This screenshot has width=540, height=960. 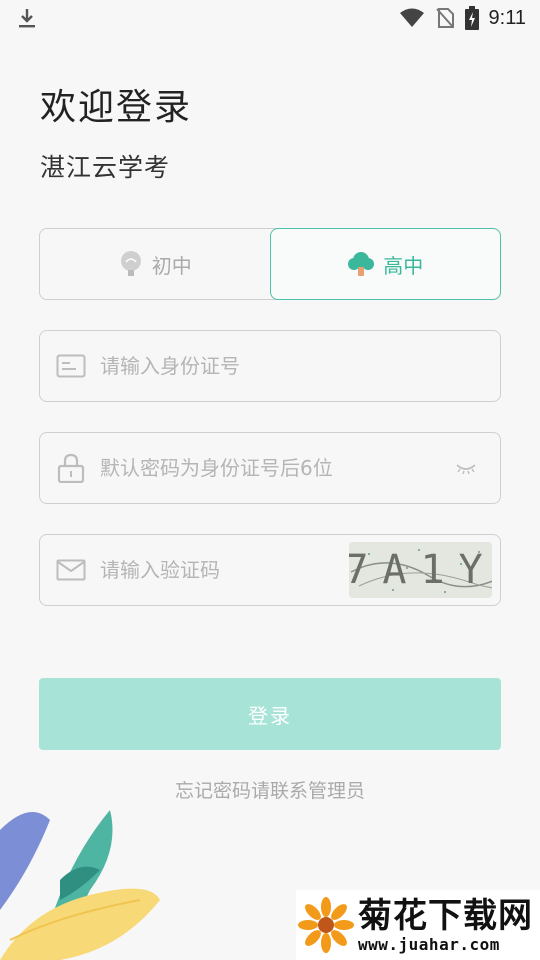 I want to click on flower-logo-icon, so click(x=326, y=925).